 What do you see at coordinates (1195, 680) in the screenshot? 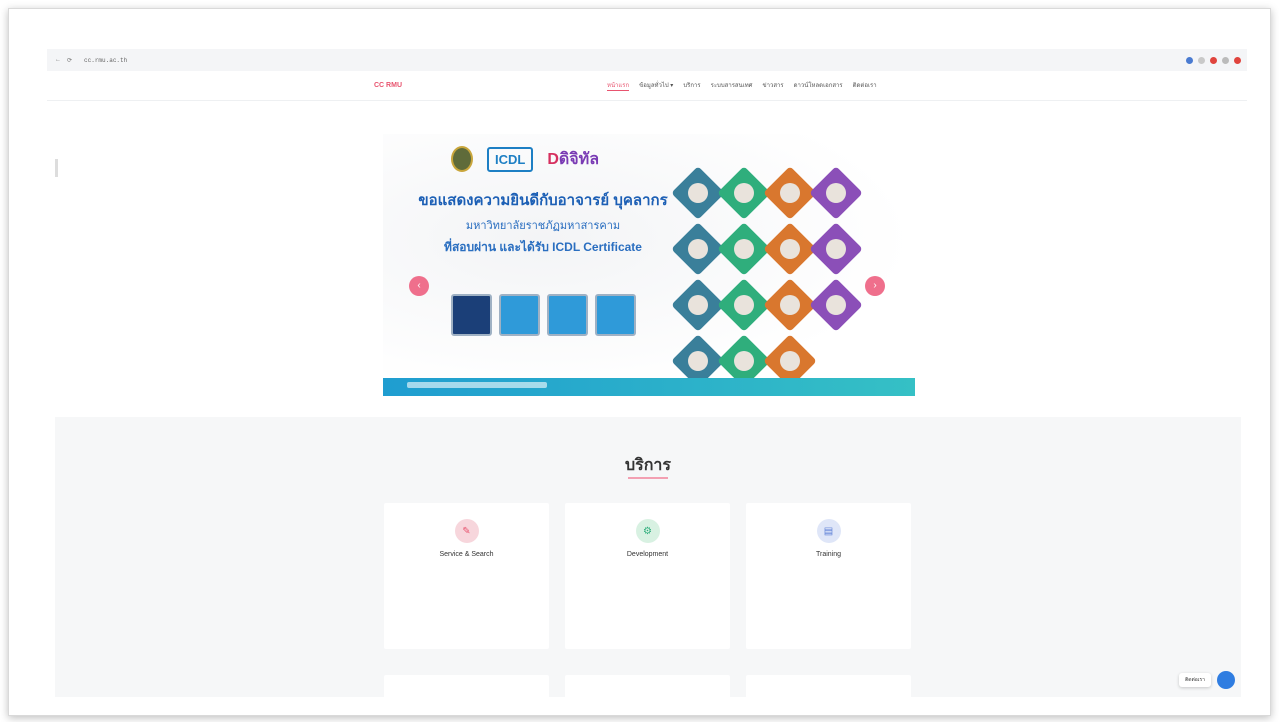
I see `chat-label: ติดต่อเรา` at bounding box center [1195, 680].